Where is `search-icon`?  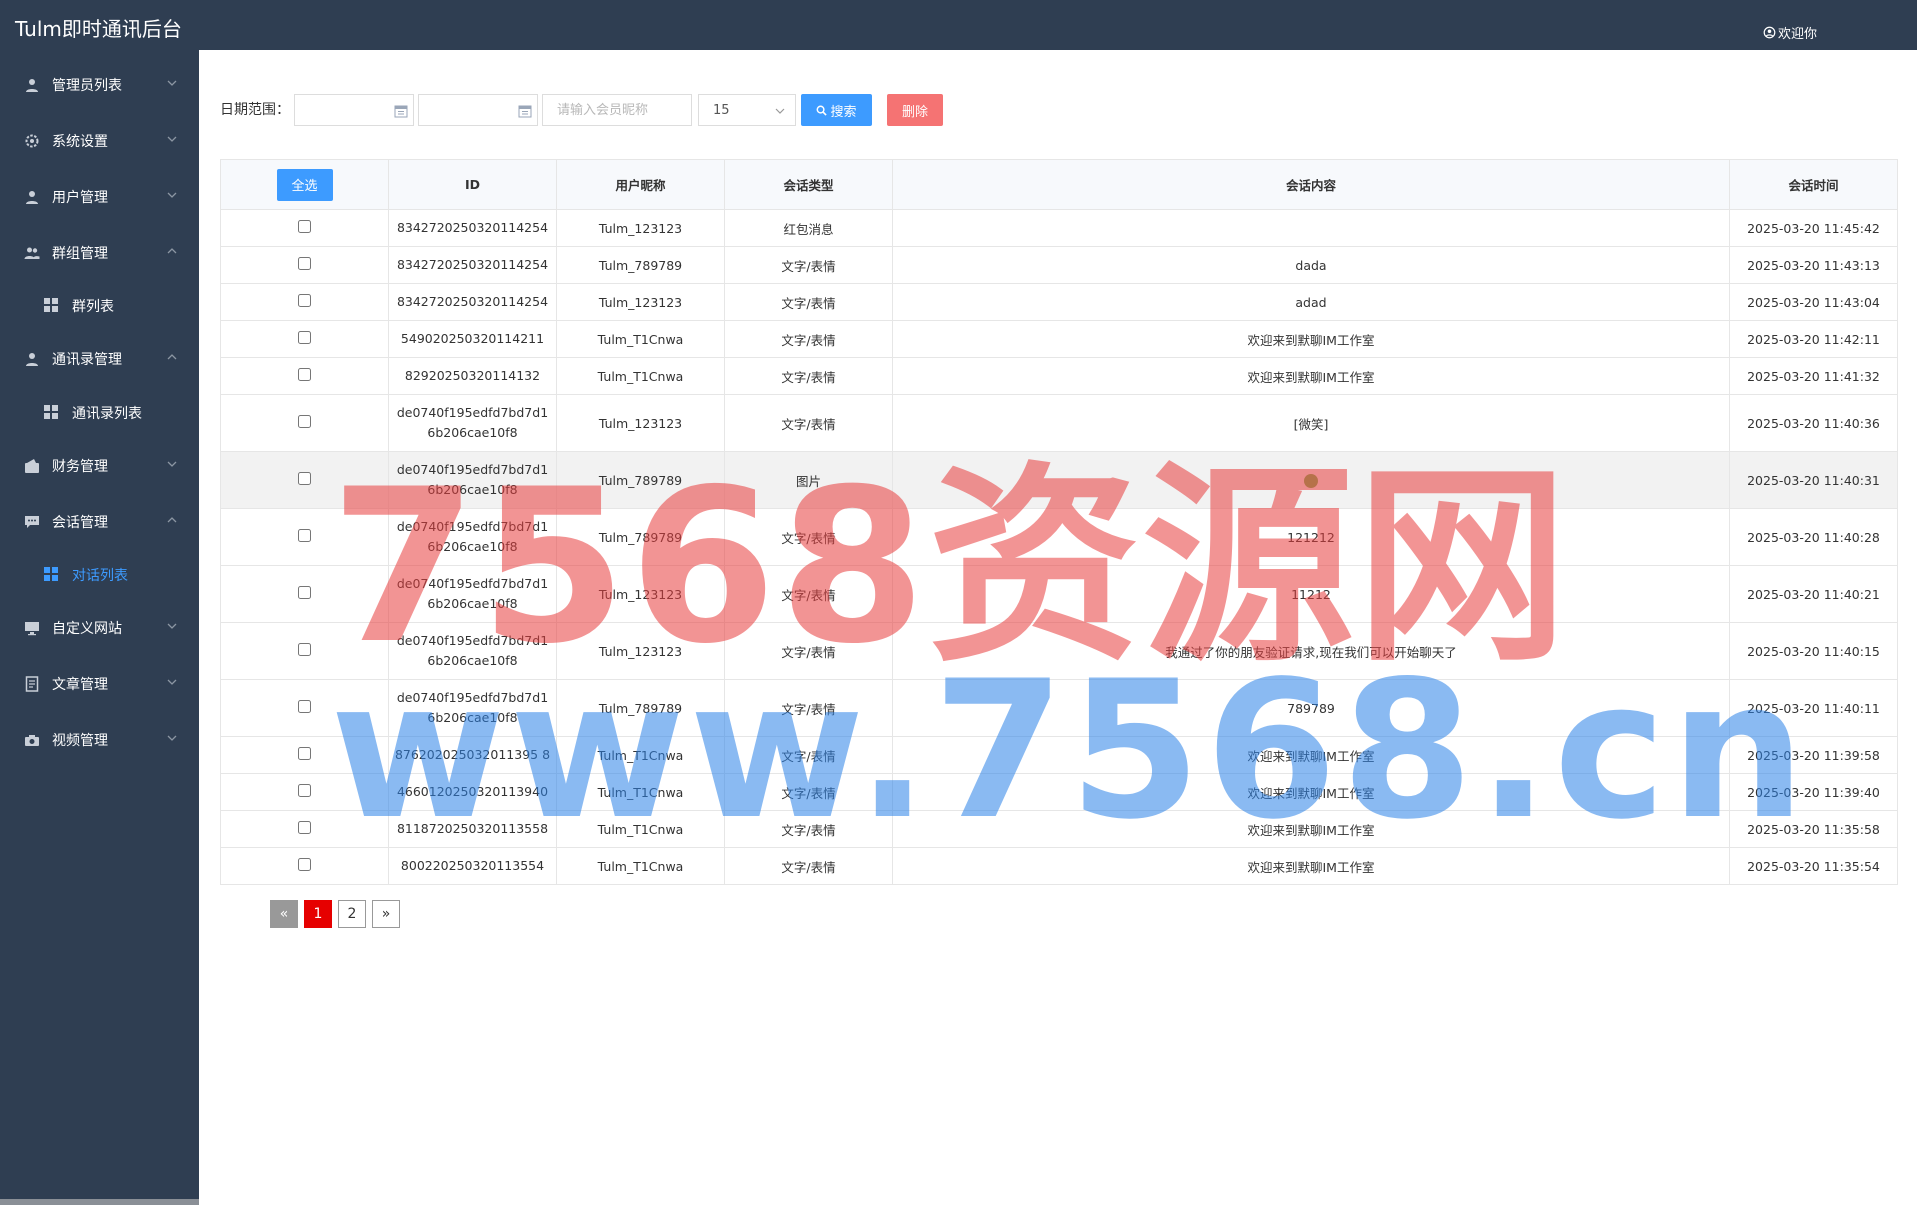 search-icon is located at coordinates (822, 110).